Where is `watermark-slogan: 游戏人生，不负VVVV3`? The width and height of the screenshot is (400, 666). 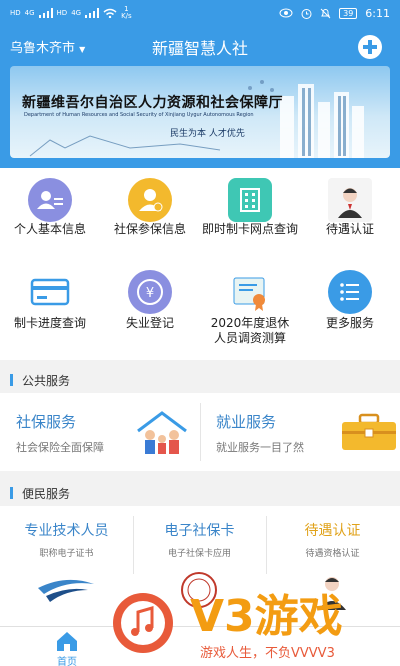
watermark-slogan: 游戏人生，不负VVVV3 is located at coordinates (267, 653).